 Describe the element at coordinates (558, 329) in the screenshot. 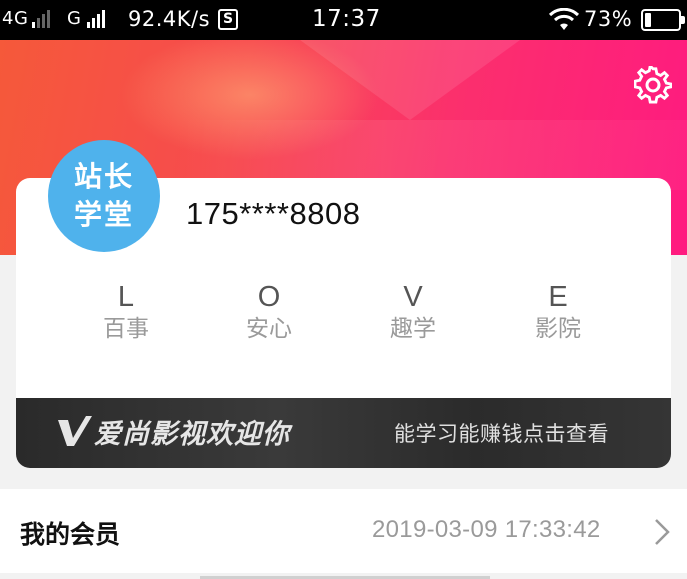

I see `love-word: 影院` at that location.